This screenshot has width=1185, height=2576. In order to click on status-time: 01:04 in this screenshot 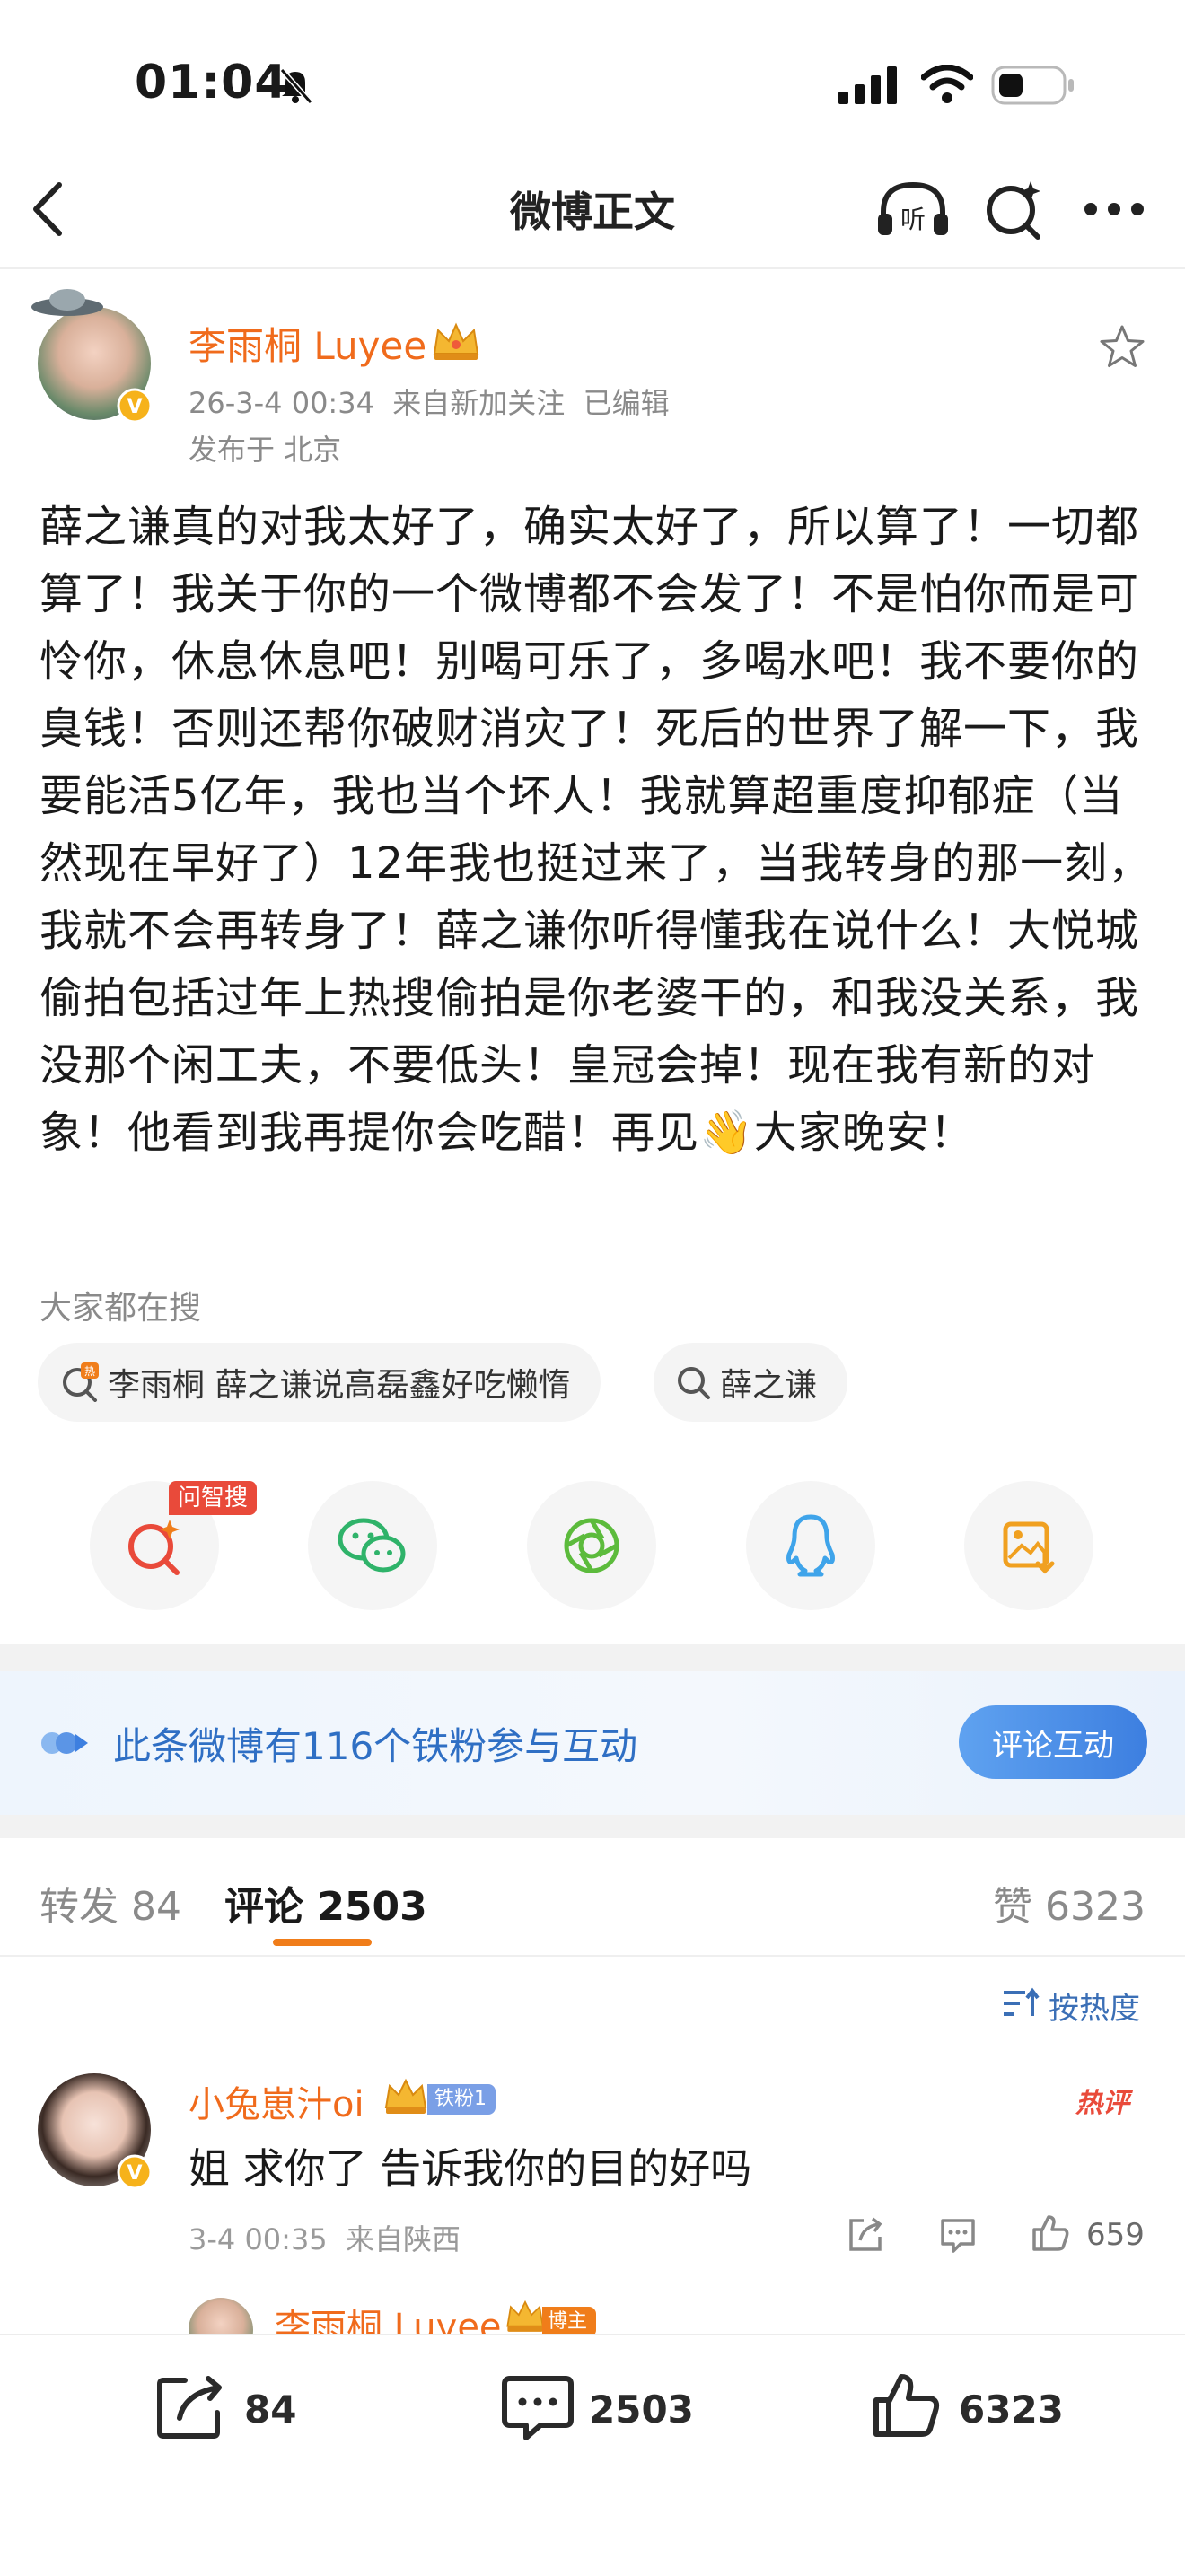, I will do `click(211, 83)`.